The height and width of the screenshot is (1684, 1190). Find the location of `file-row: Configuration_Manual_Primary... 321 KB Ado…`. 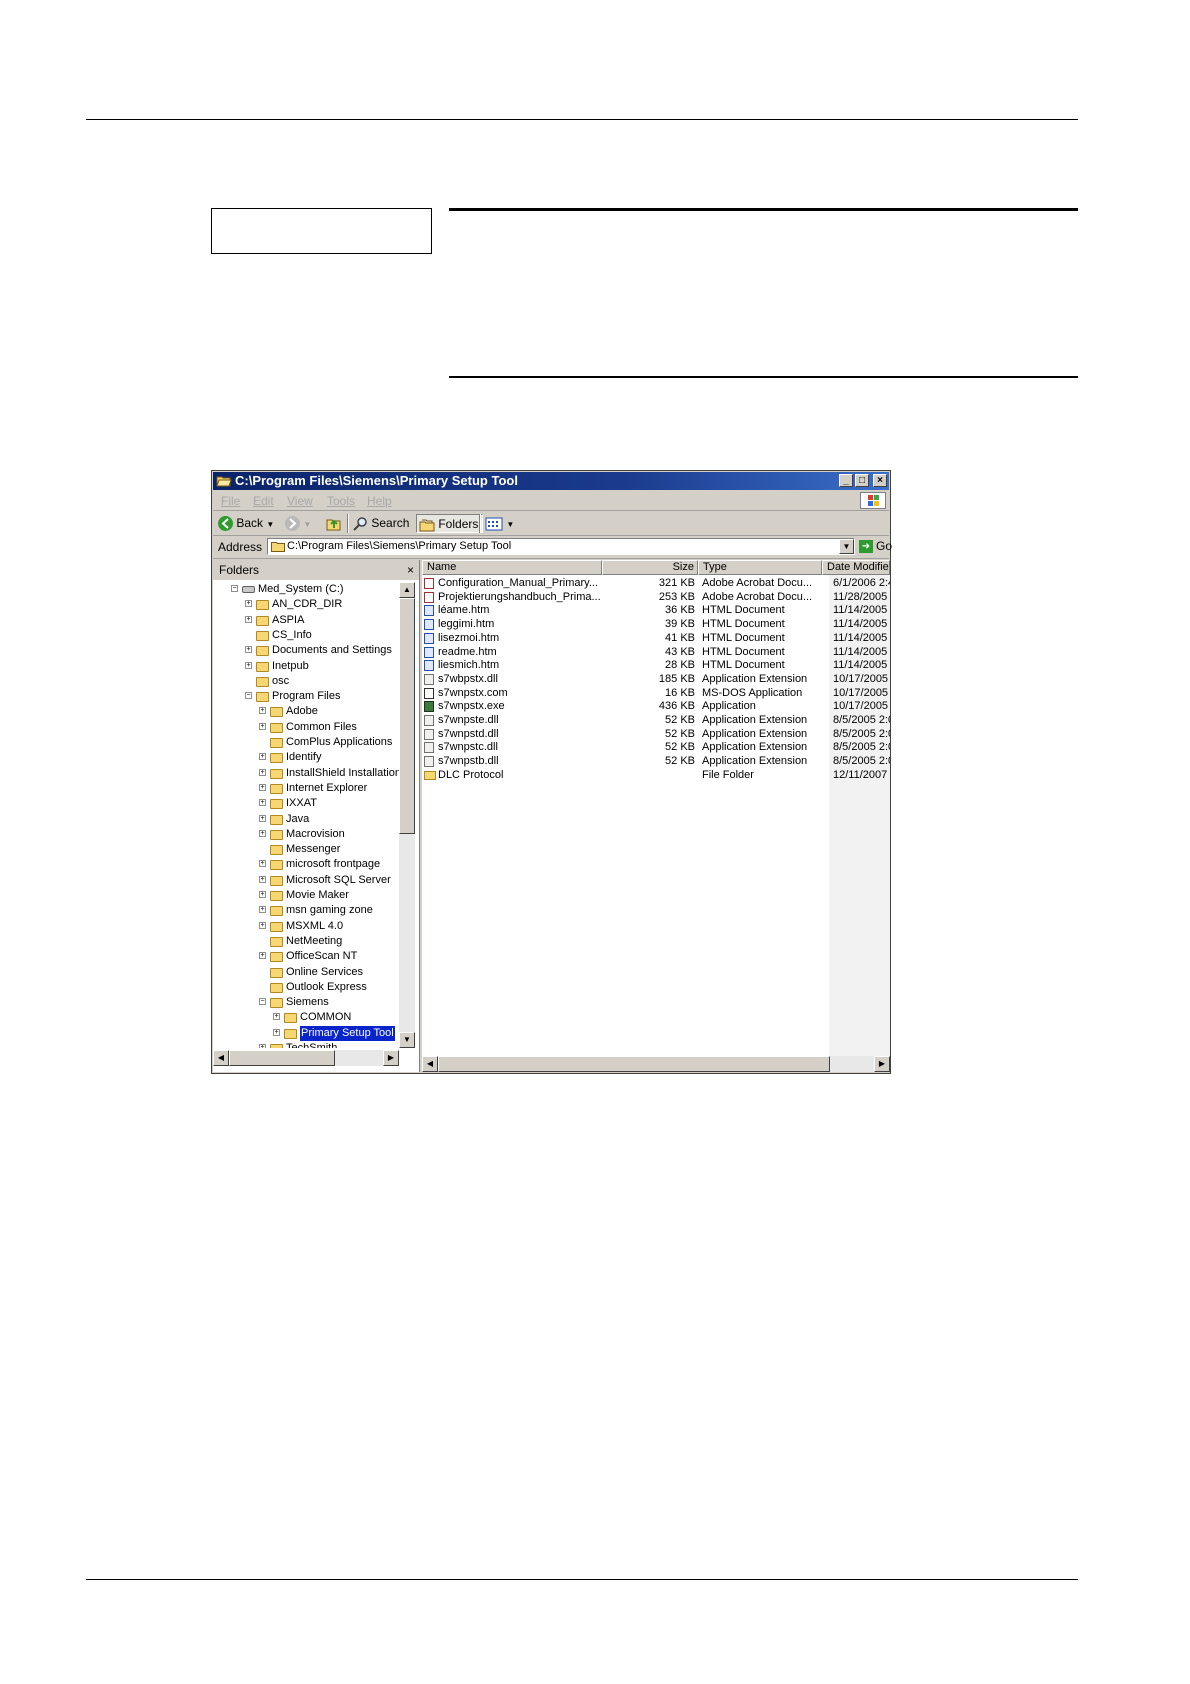

file-row: Configuration_Manual_Primary... 321 KB Ado… is located at coordinates (656, 583).